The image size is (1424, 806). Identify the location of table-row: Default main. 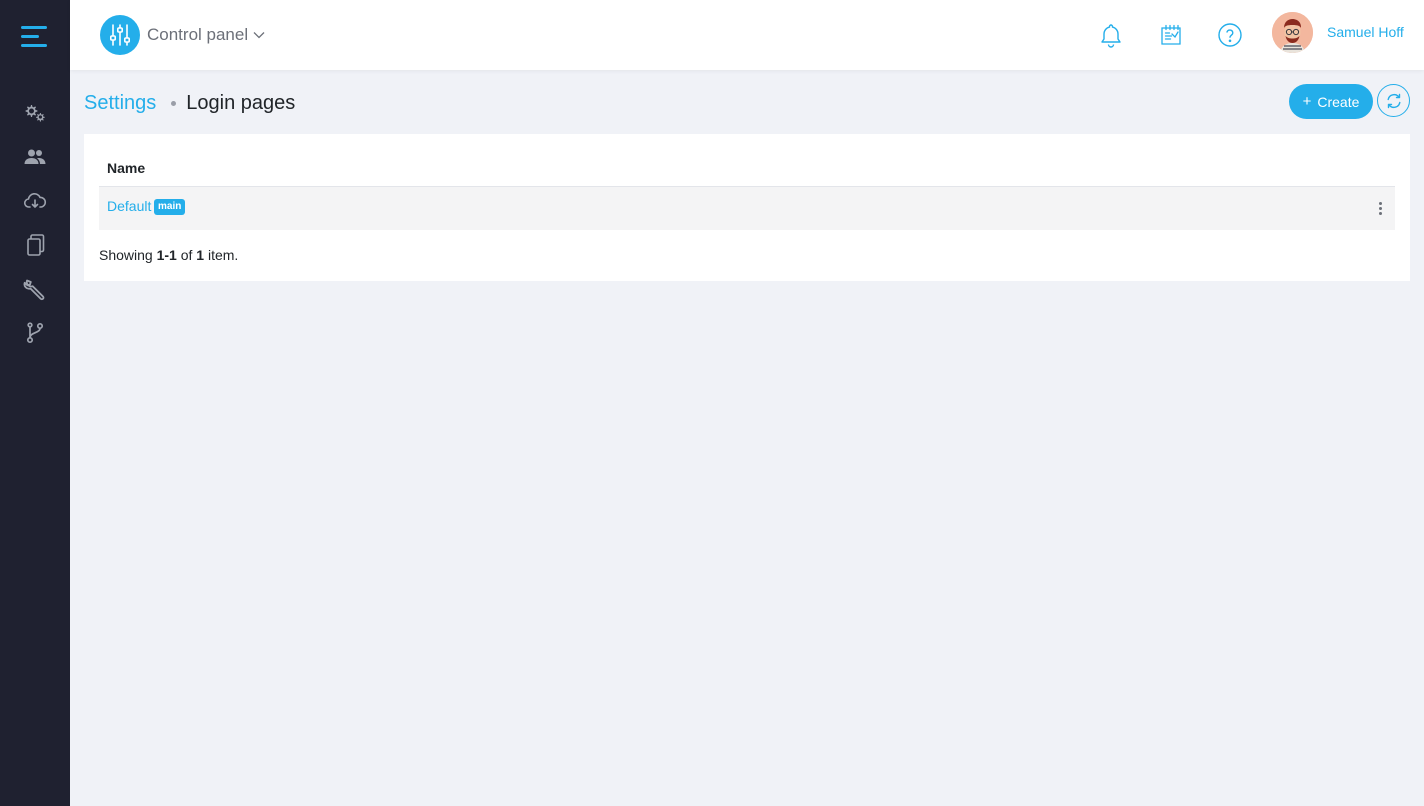
(747, 208).